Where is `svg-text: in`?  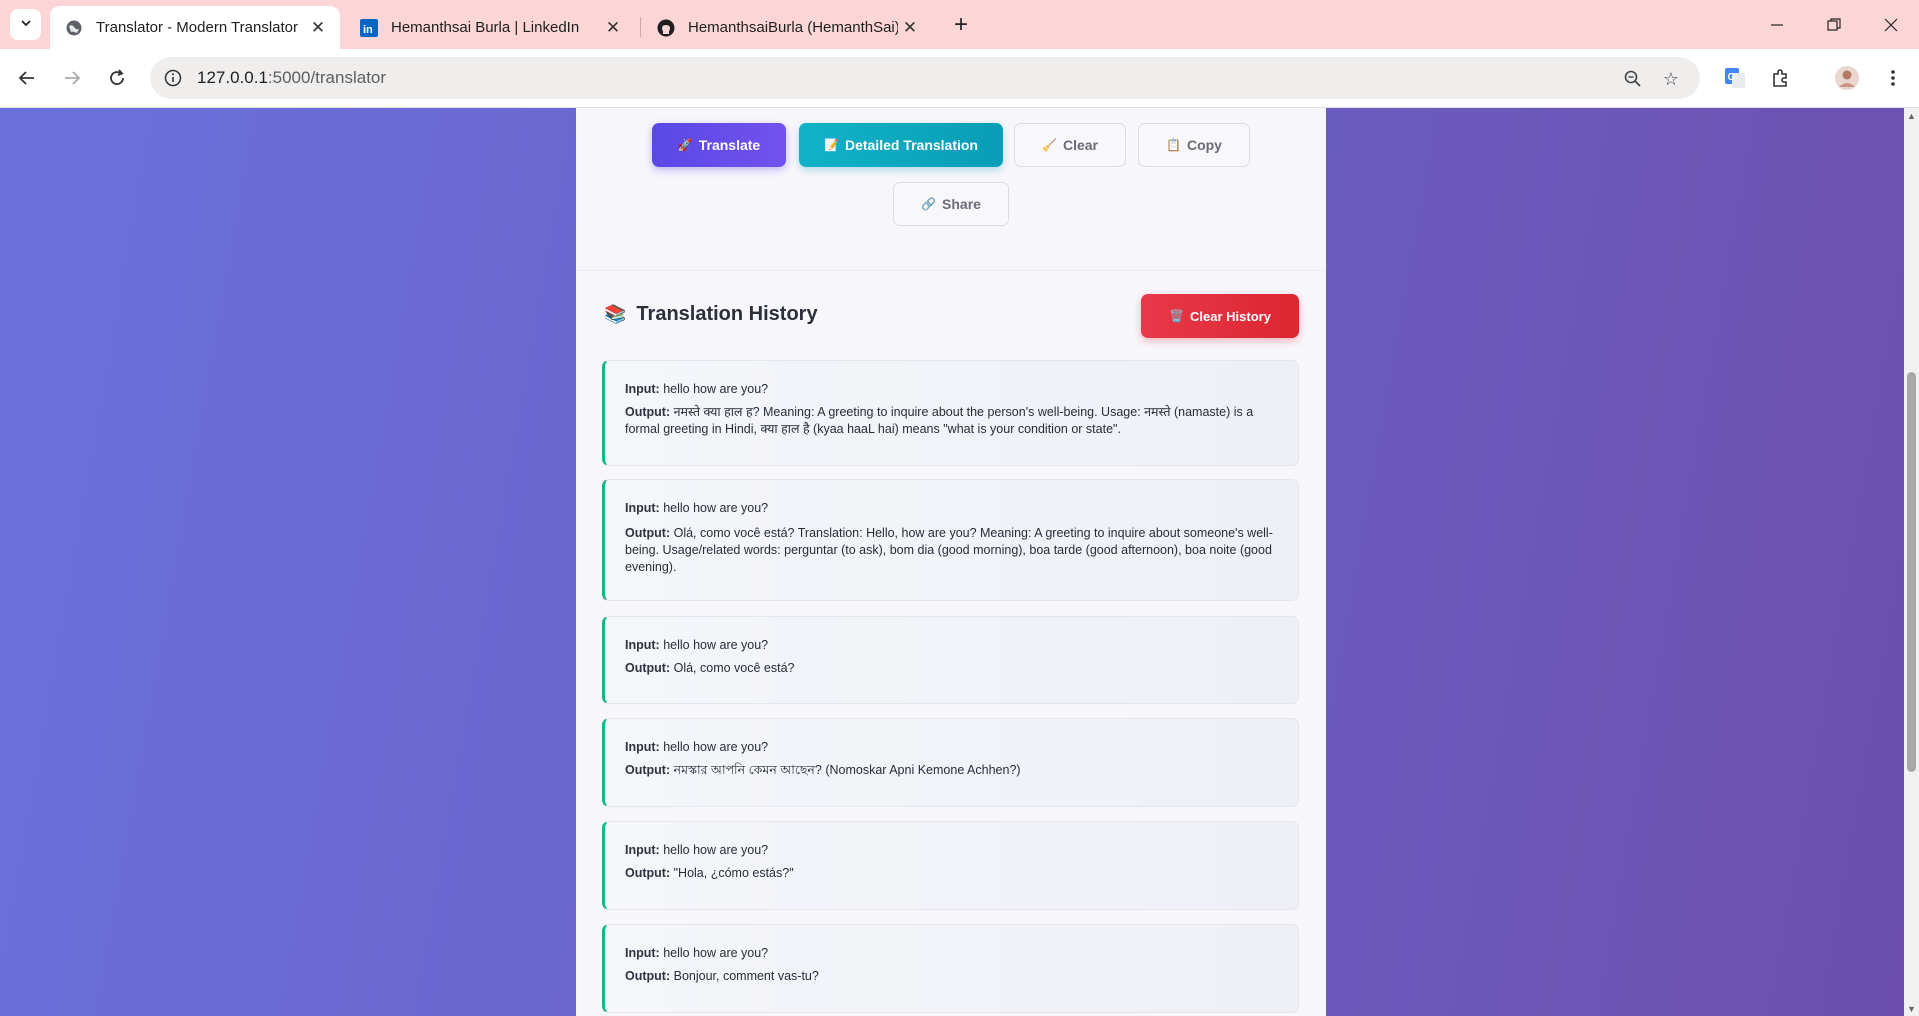
svg-text: in is located at coordinates (368, 30).